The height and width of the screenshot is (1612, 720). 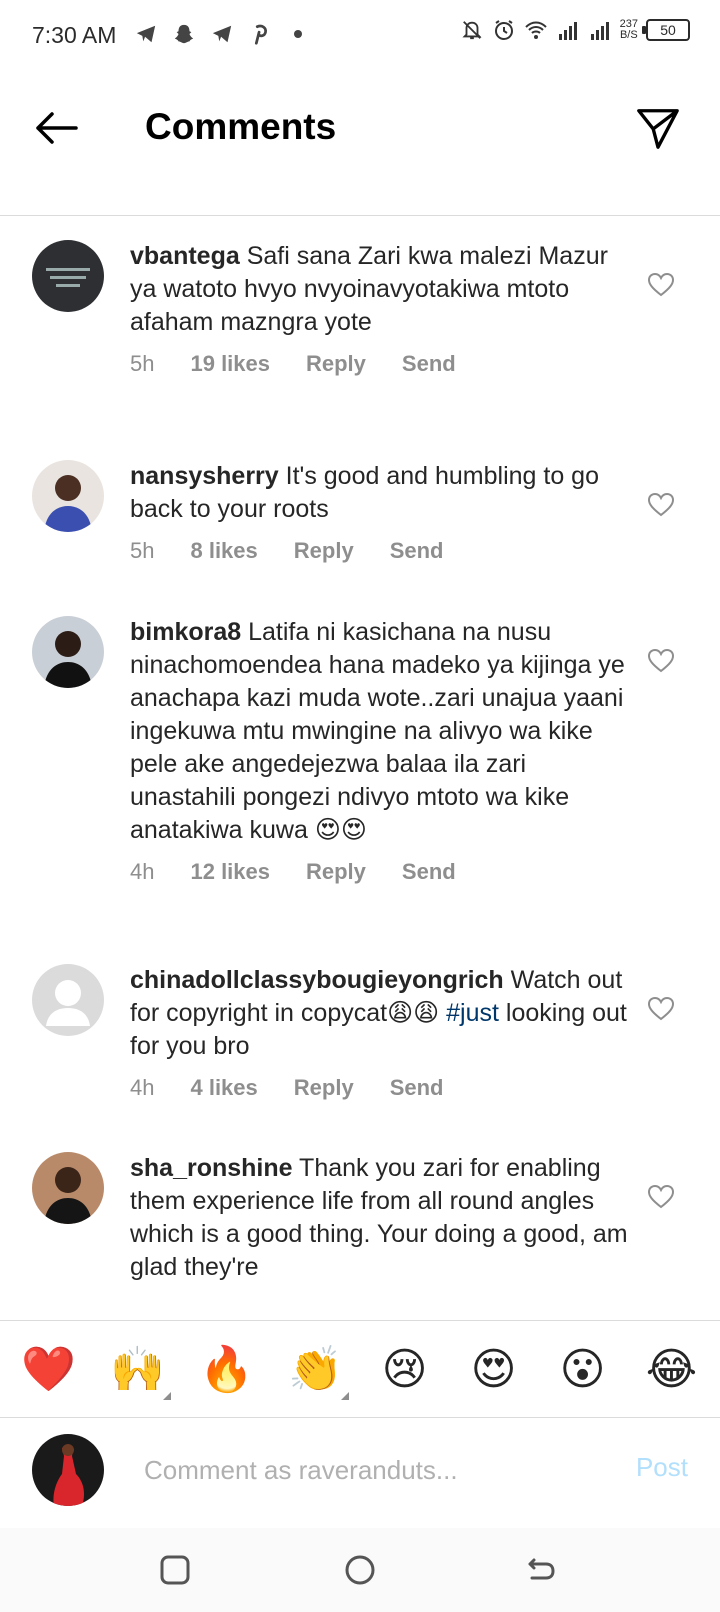 What do you see at coordinates (316, 1369) in the screenshot?
I see `emoji-clap: 👏` at bounding box center [316, 1369].